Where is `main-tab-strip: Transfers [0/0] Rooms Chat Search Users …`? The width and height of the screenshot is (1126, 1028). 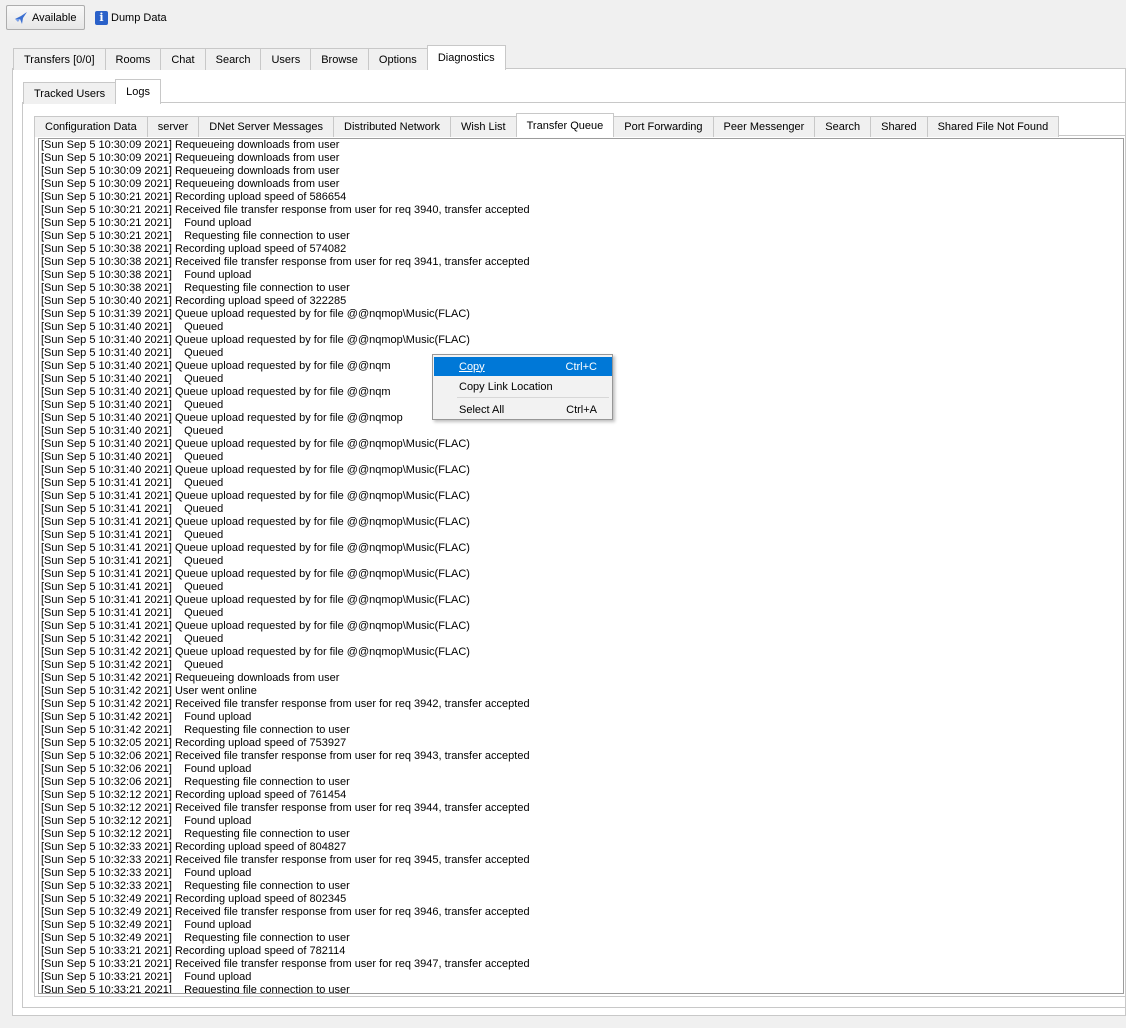 main-tab-strip: Transfers [0/0] Rooms Chat Search Users … is located at coordinates (259, 57).